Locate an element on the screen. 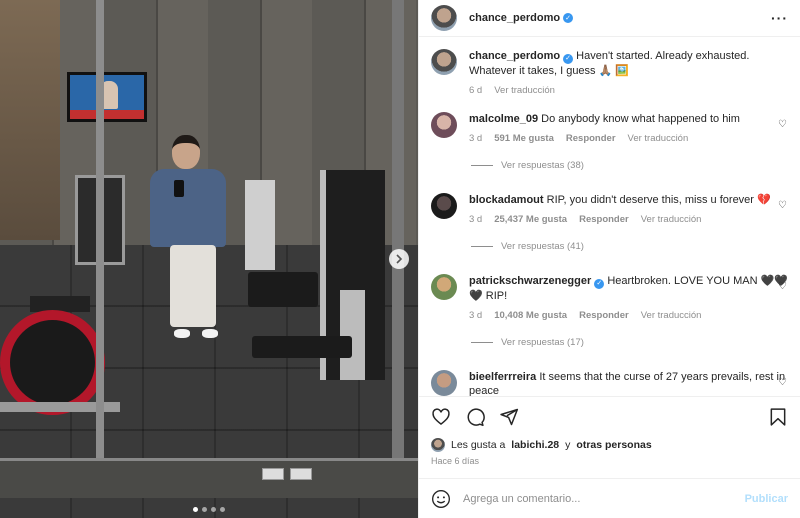 This screenshot has width=800, height=518. caption-meta: 6 d Ver traducción is located at coordinates (628, 91).